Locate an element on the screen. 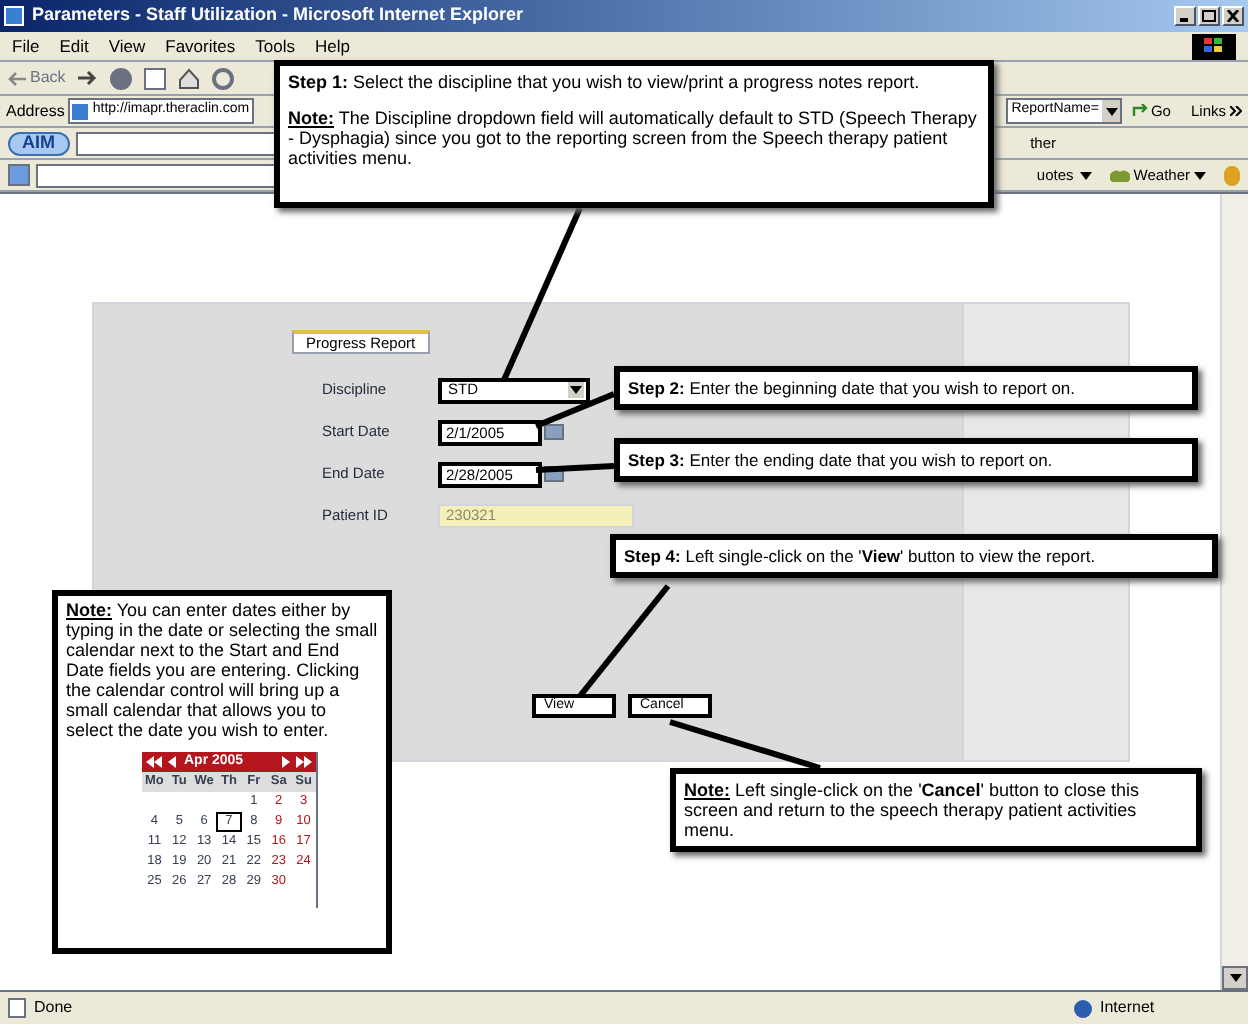 The height and width of the screenshot is (1024, 1248). callout-text: Note: You can enter dates either by typing in the date or selecting the small calendar next to the Start and End Date fields you are entering. Clicking the calendar control will bring up a small calendar that allows you to select the date you wish to enter. is located at coordinates (222, 670).